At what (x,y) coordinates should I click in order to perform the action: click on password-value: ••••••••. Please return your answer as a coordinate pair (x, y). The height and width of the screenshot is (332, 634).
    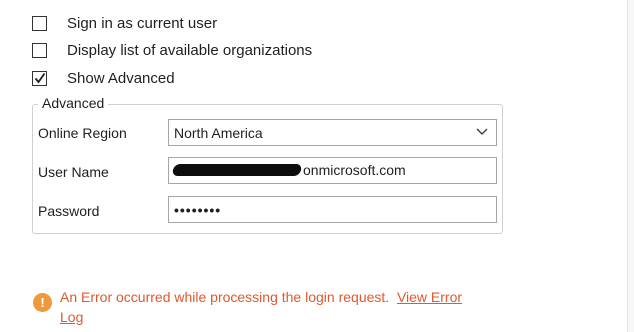
    Looking at the image, I should click on (198, 209).